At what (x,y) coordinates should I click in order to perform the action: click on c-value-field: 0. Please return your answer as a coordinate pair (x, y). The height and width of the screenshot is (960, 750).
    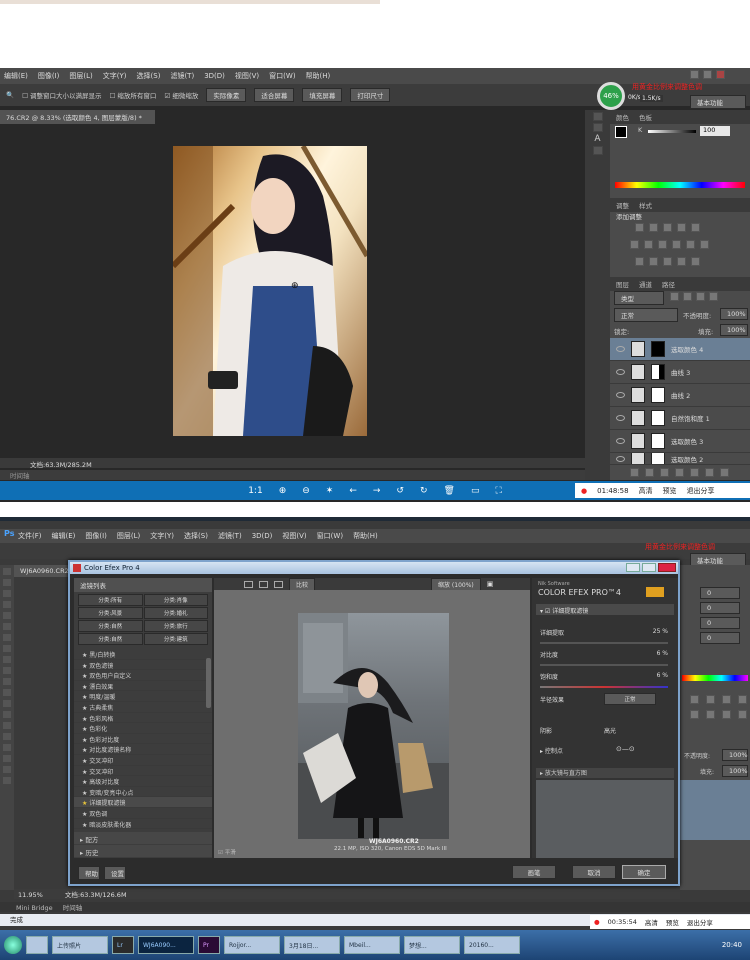
    Looking at the image, I should click on (720, 593).